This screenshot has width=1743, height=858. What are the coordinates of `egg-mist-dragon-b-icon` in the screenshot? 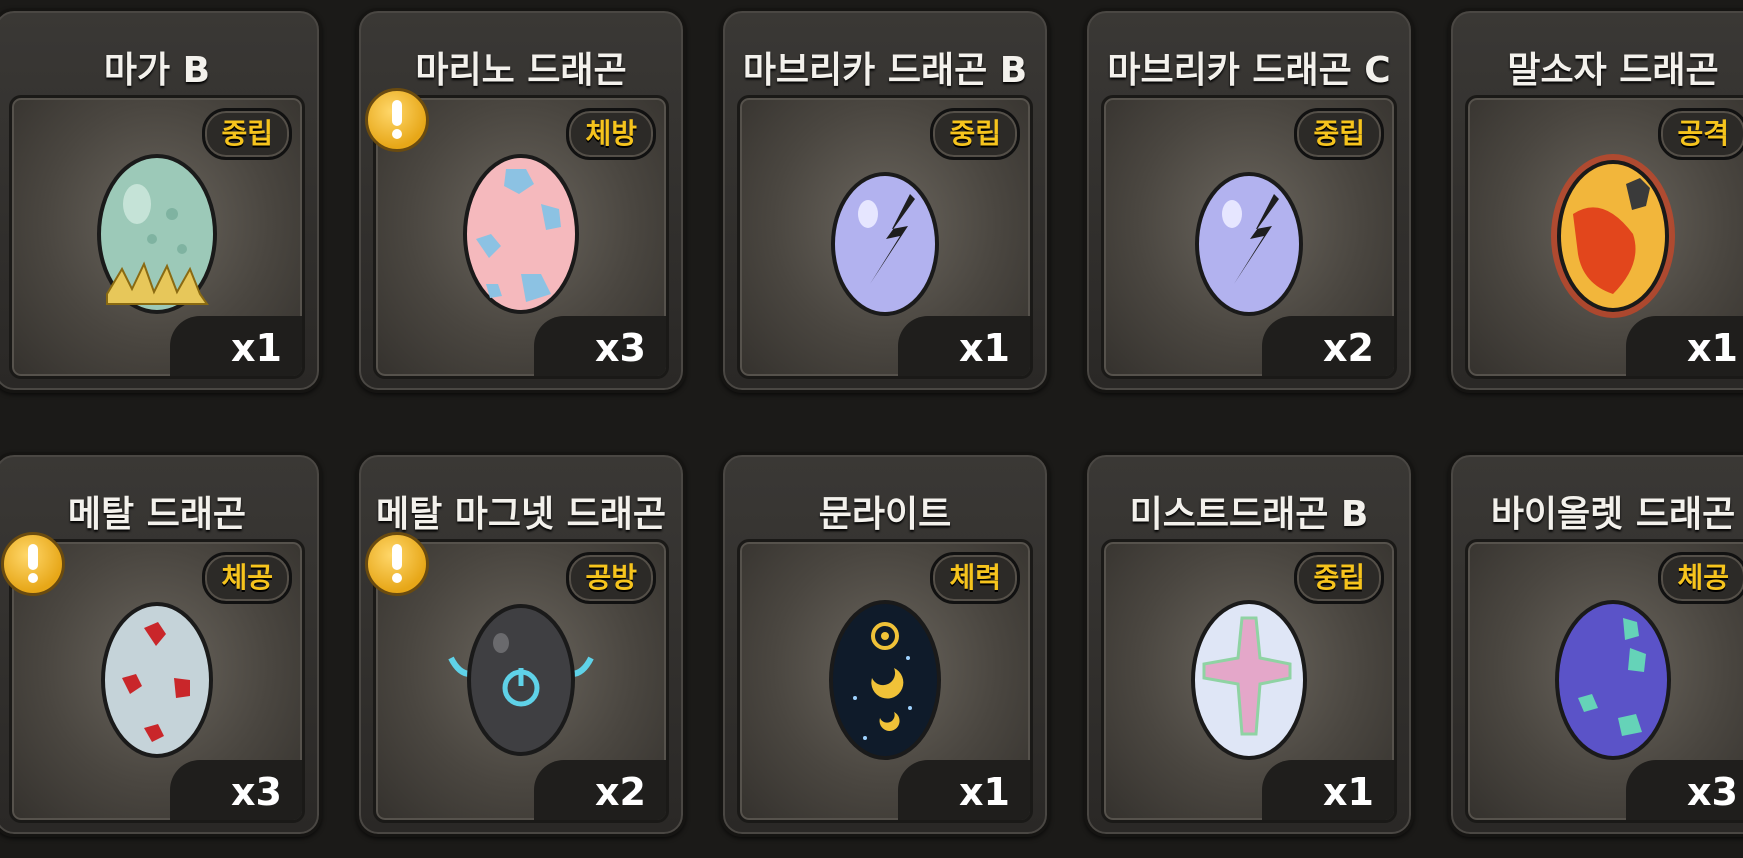 It's located at (1249, 680).